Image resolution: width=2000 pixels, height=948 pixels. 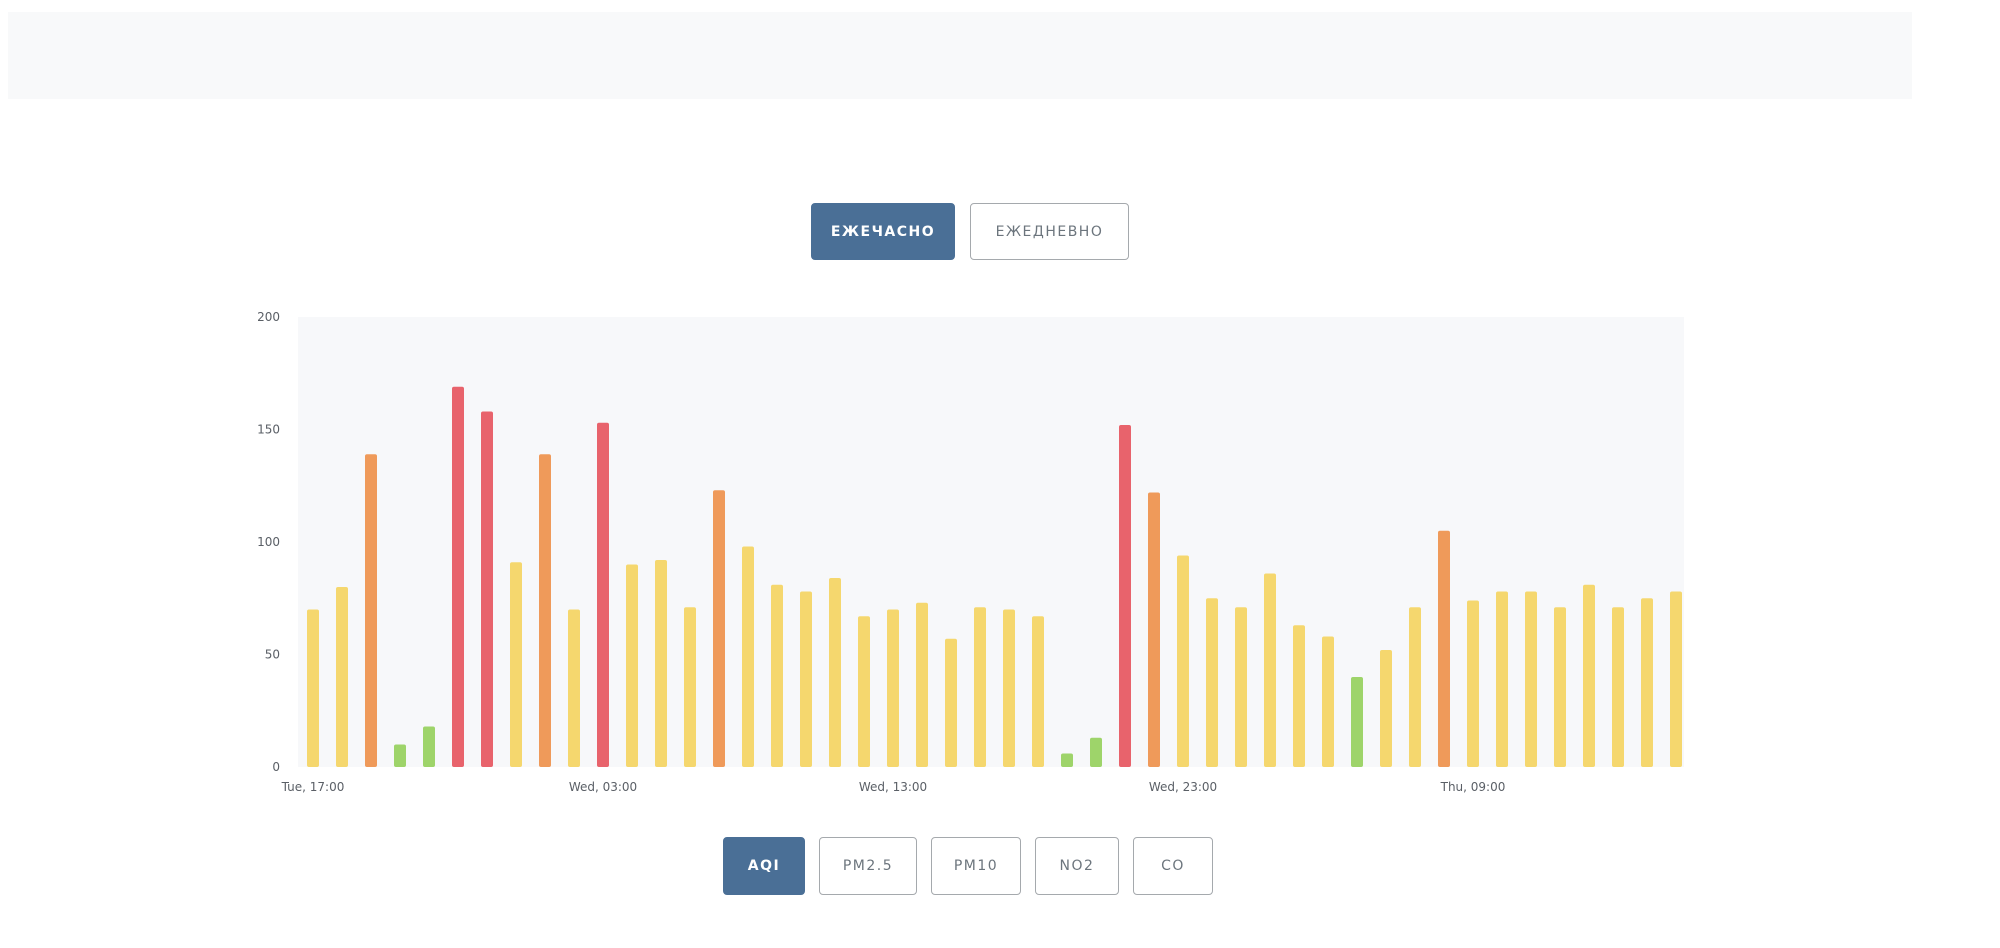 I want to click on x-tick-label: Thu, 09:00, so click(x=1473, y=787).